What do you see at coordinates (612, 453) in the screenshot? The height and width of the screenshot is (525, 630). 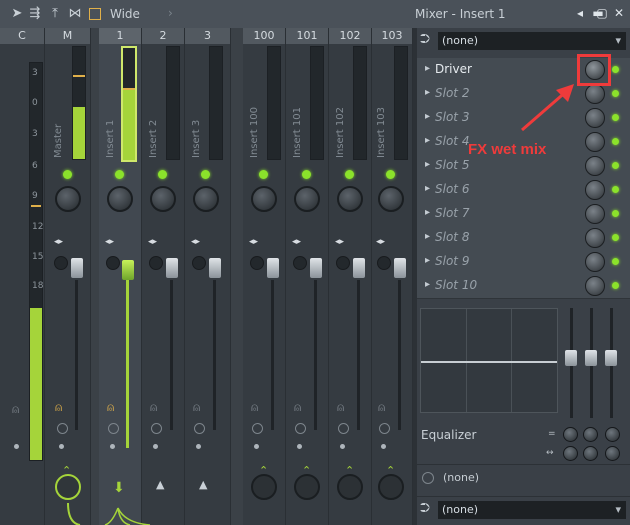 I see `eq-high-bw-knob` at bounding box center [612, 453].